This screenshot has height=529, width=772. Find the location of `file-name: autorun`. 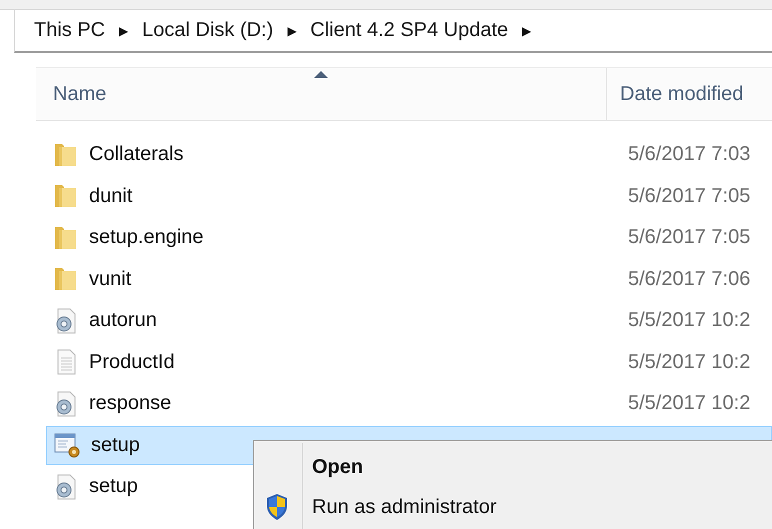

file-name: autorun is located at coordinates (123, 320).